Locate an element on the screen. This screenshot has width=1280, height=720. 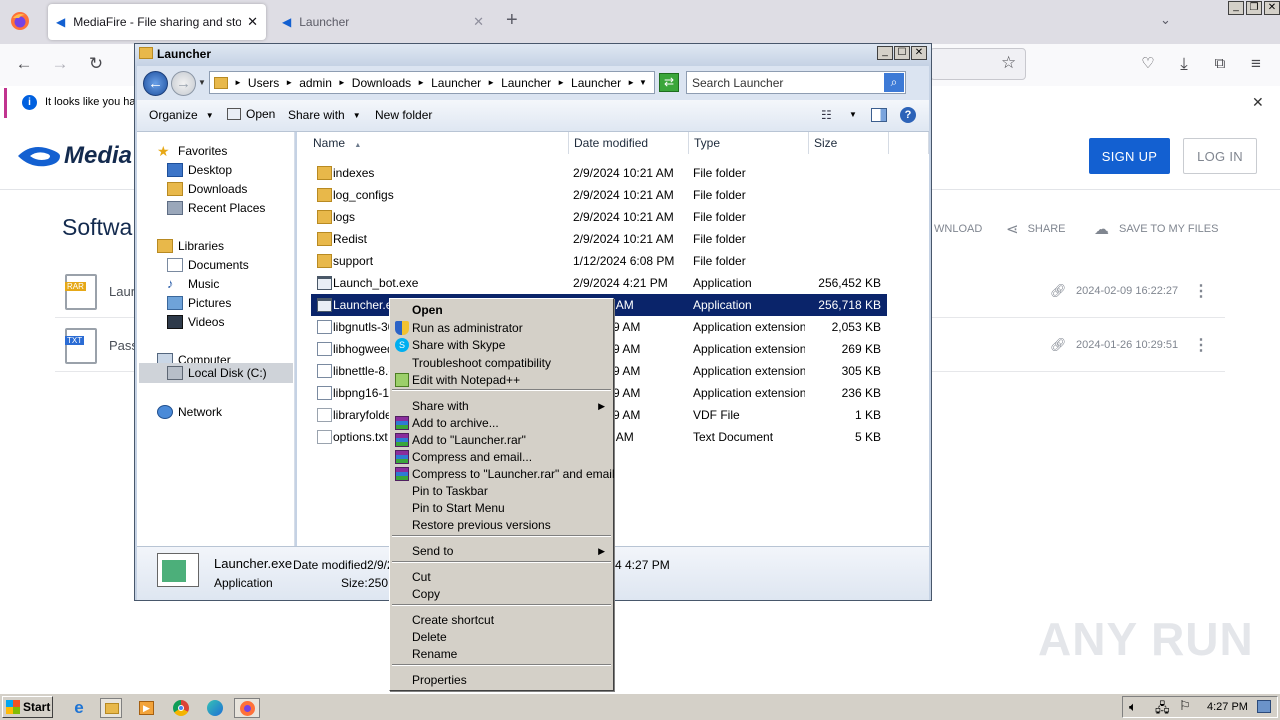
save-to-my-files-action: ☁ SAVE TO MY FILES is located at coordinates (1156, 229).